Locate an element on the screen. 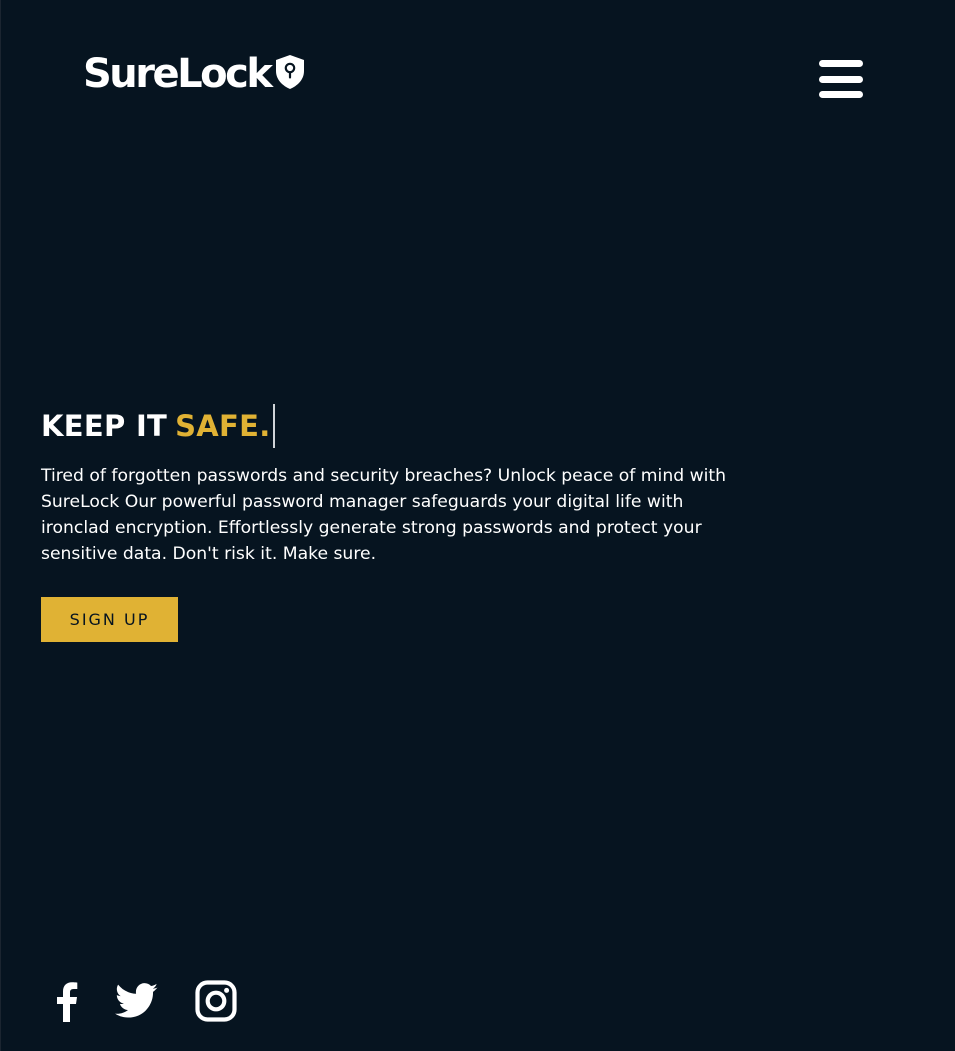 This screenshot has height=1051, width=955. headline-accent: SAFE. is located at coordinates (223, 426).